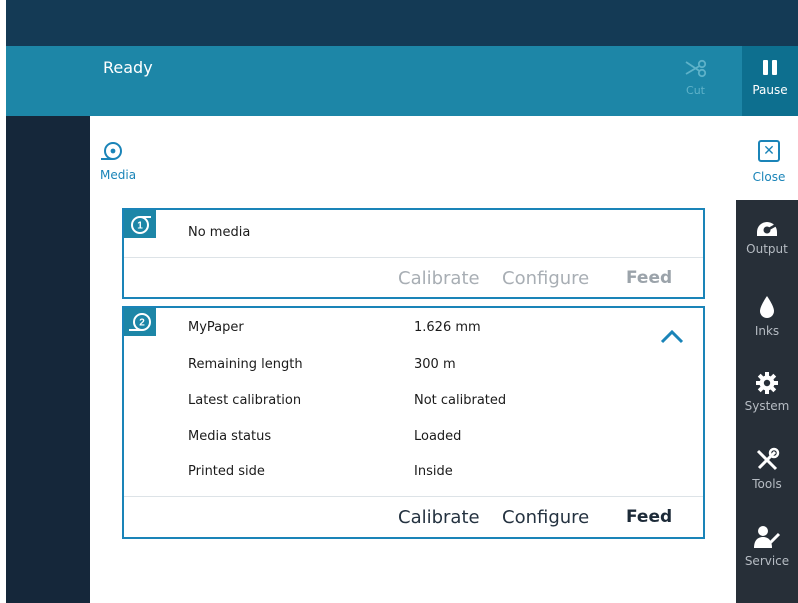  What do you see at coordinates (439, 278) in the screenshot?
I see `tray-1-calibrate-button: Calibrate` at bounding box center [439, 278].